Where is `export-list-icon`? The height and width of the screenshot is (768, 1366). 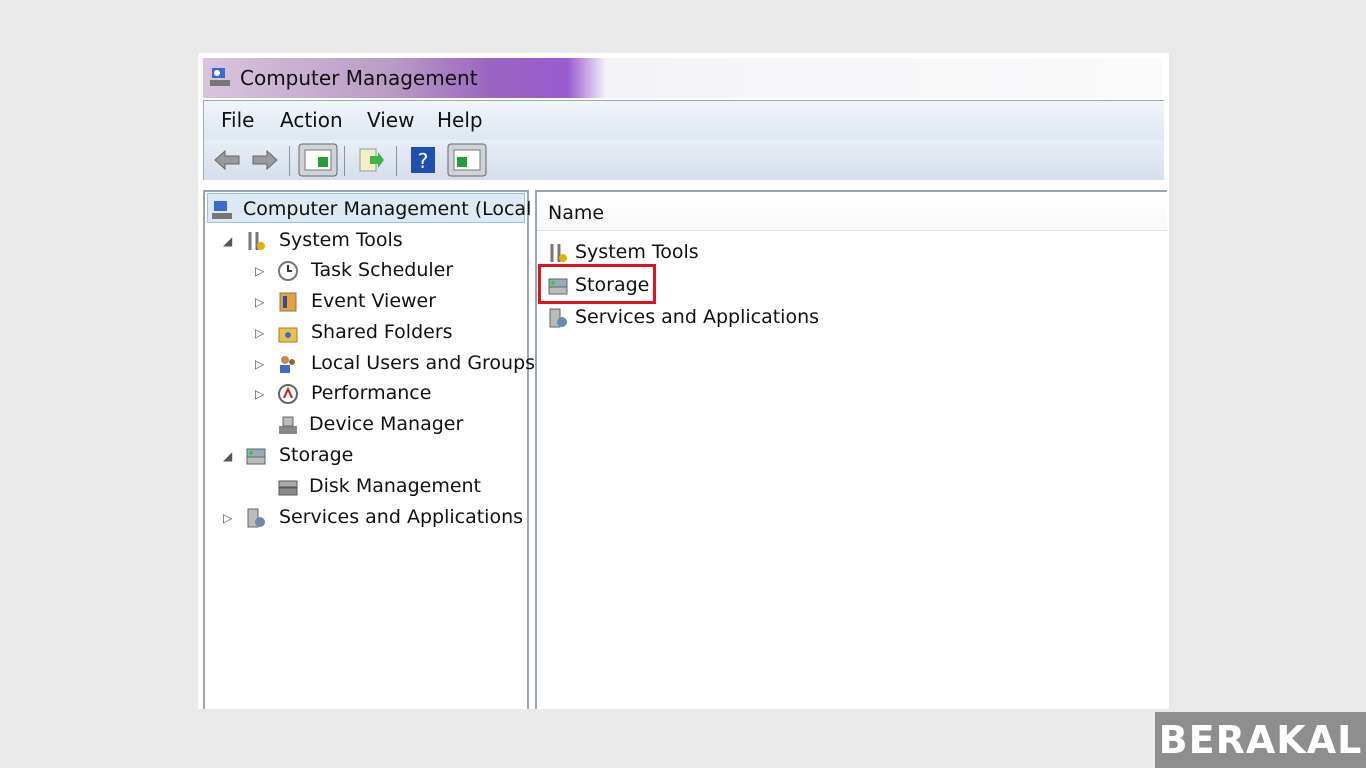
export-list-icon is located at coordinates (371, 160).